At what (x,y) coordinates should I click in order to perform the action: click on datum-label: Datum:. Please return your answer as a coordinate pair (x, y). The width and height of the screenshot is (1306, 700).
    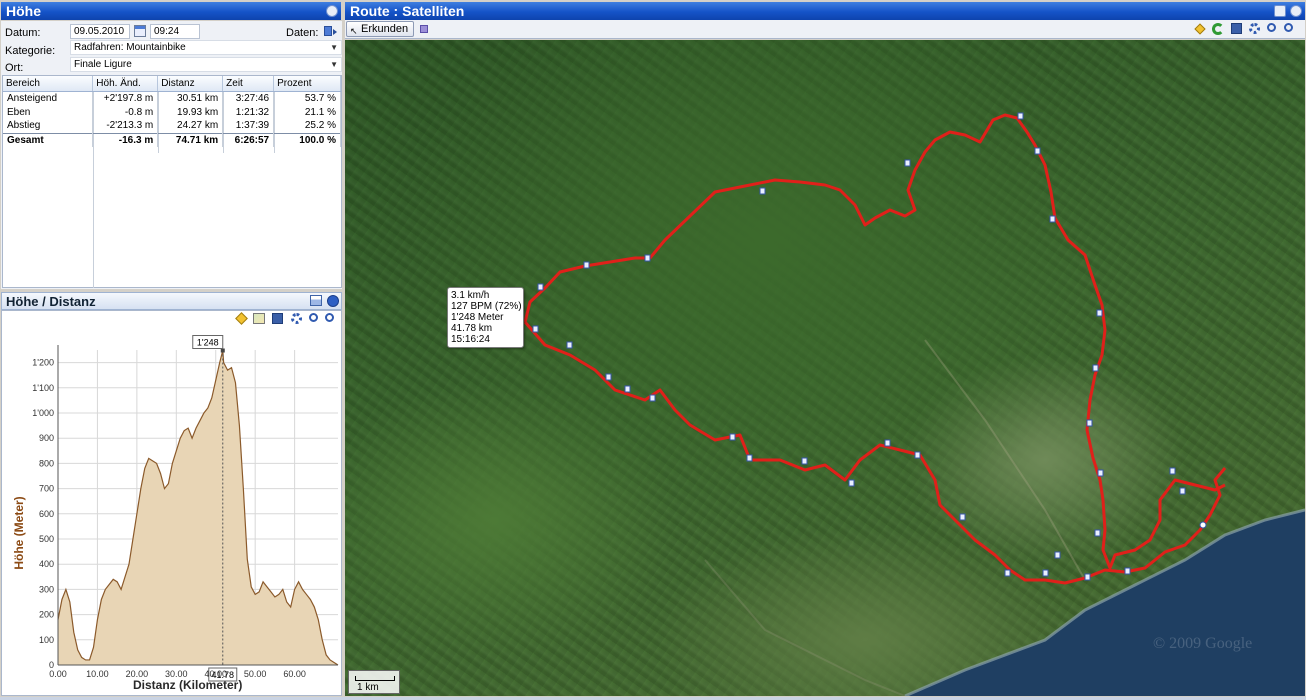
    Looking at the image, I should click on (23, 33).